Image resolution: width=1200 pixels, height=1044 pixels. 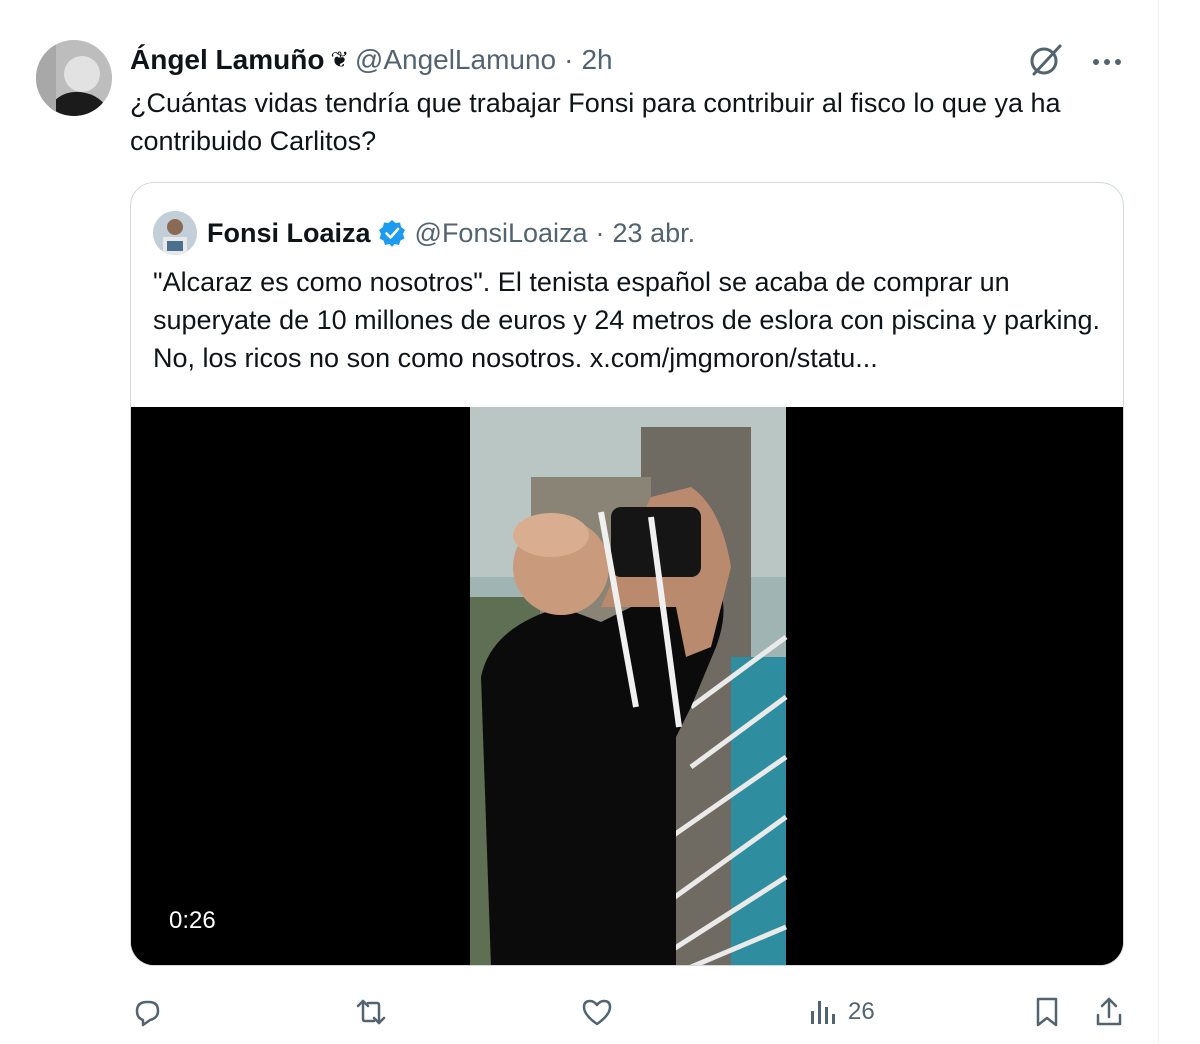 What do you see at coordinates (455, 60) in the screenshot?
I see `author-handle: @AngelLamuno` at bounding box center [455, 60].